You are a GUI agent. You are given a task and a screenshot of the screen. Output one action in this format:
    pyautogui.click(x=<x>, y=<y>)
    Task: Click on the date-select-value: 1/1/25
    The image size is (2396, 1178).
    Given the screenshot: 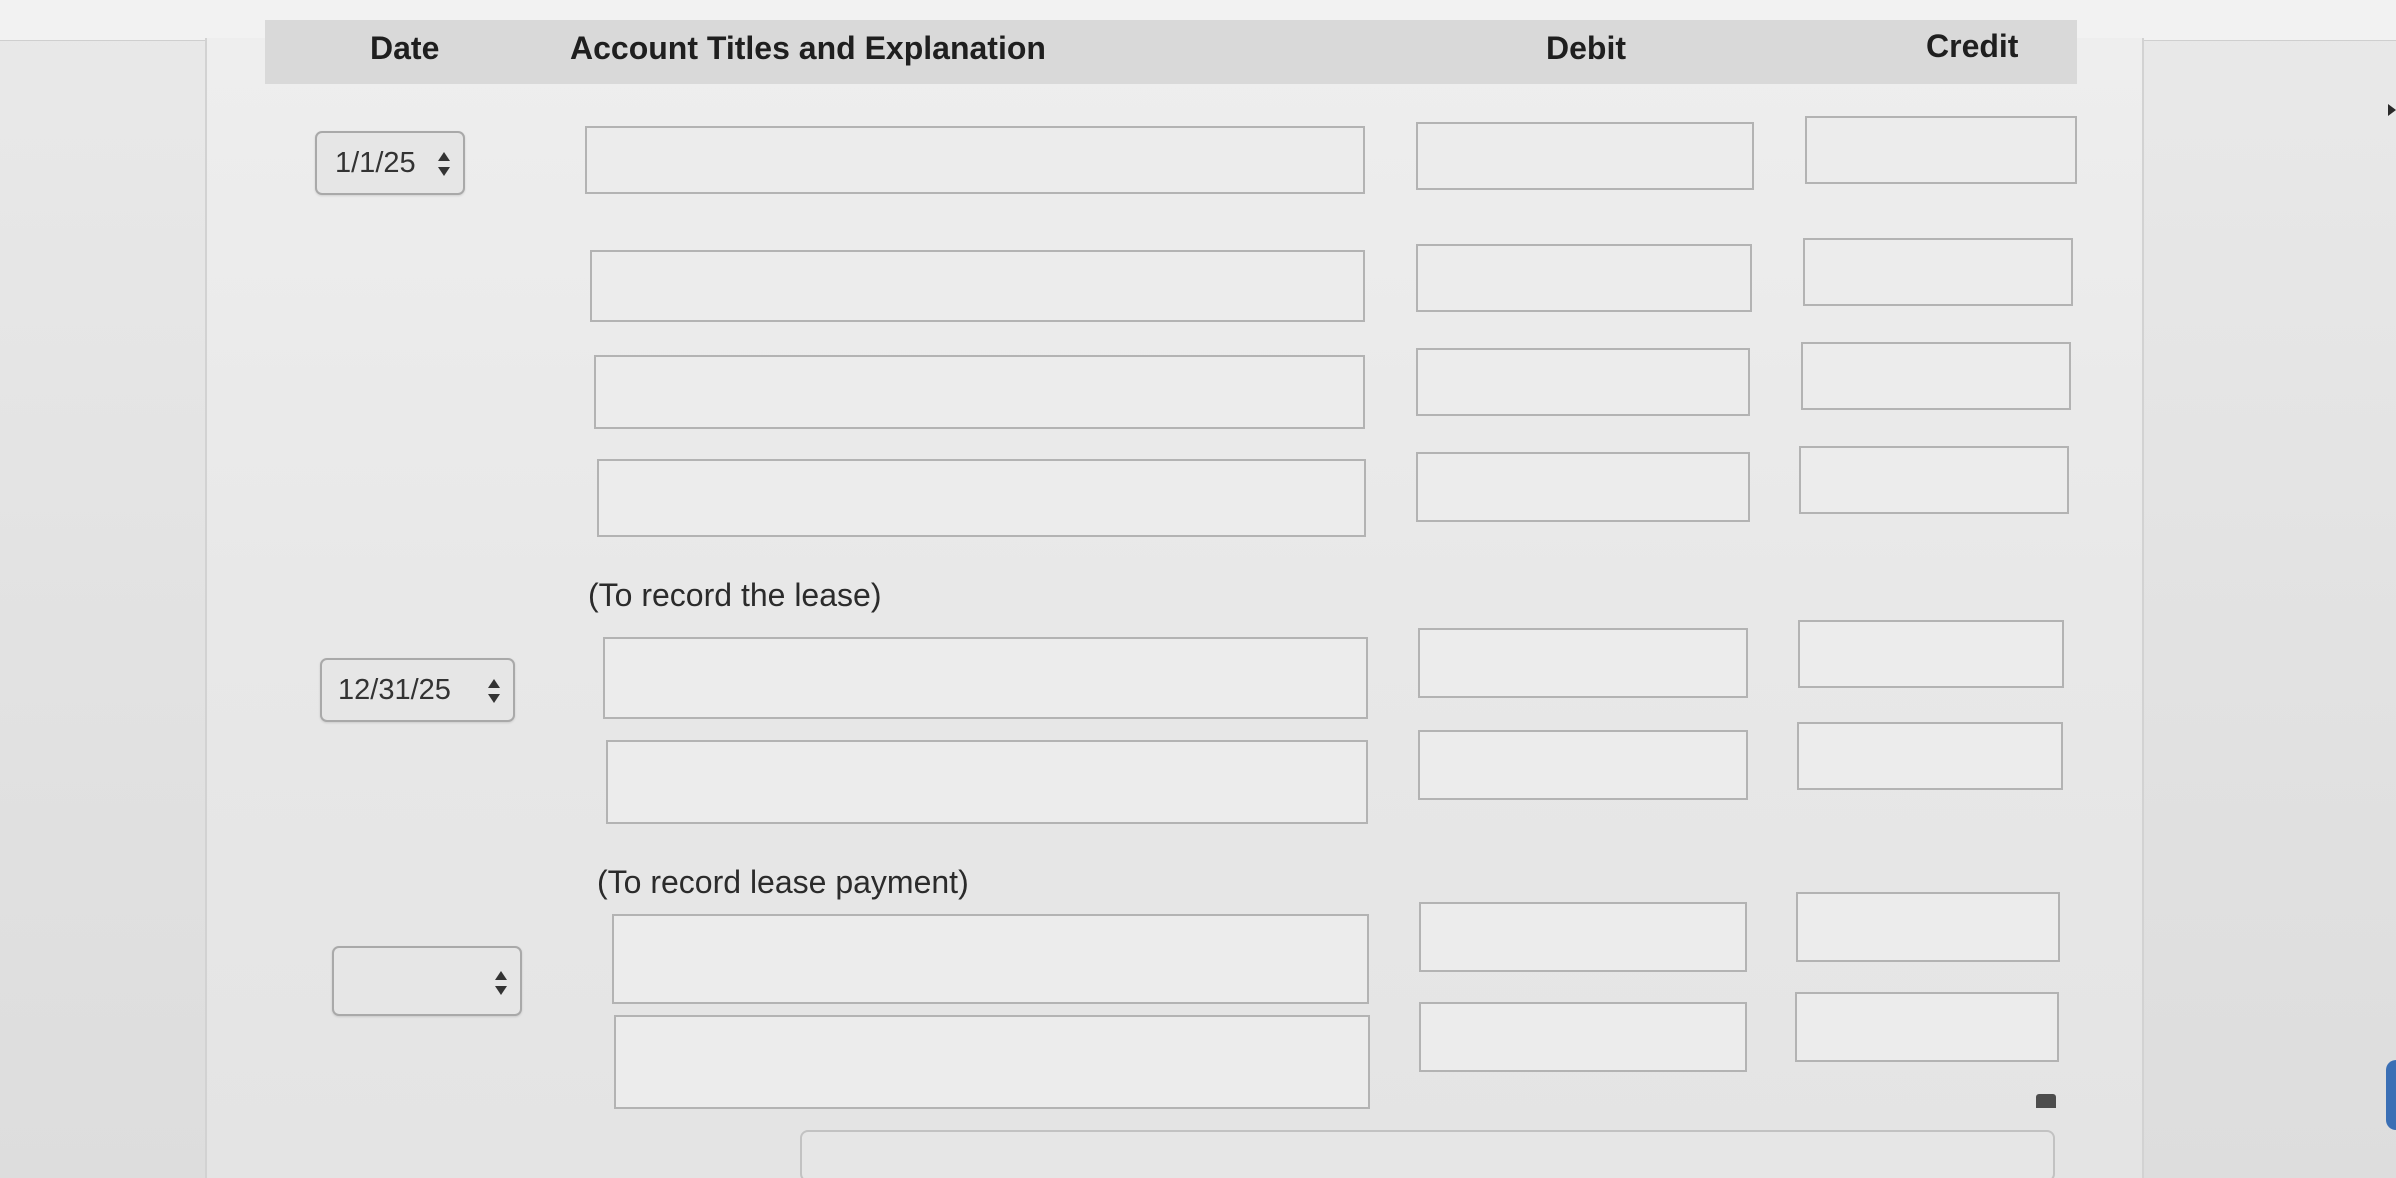 What is the action you would take?
    pyautogui.click(x=375, y=163)
    